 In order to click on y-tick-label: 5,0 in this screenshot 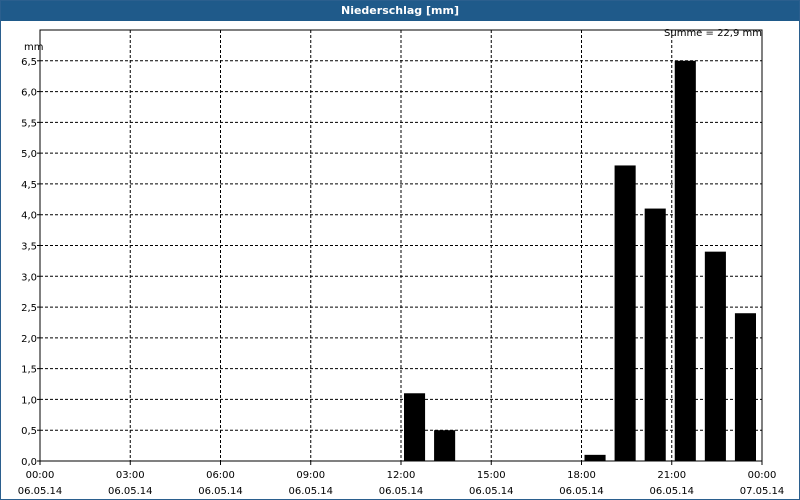, I will do `click(29, 154)`.